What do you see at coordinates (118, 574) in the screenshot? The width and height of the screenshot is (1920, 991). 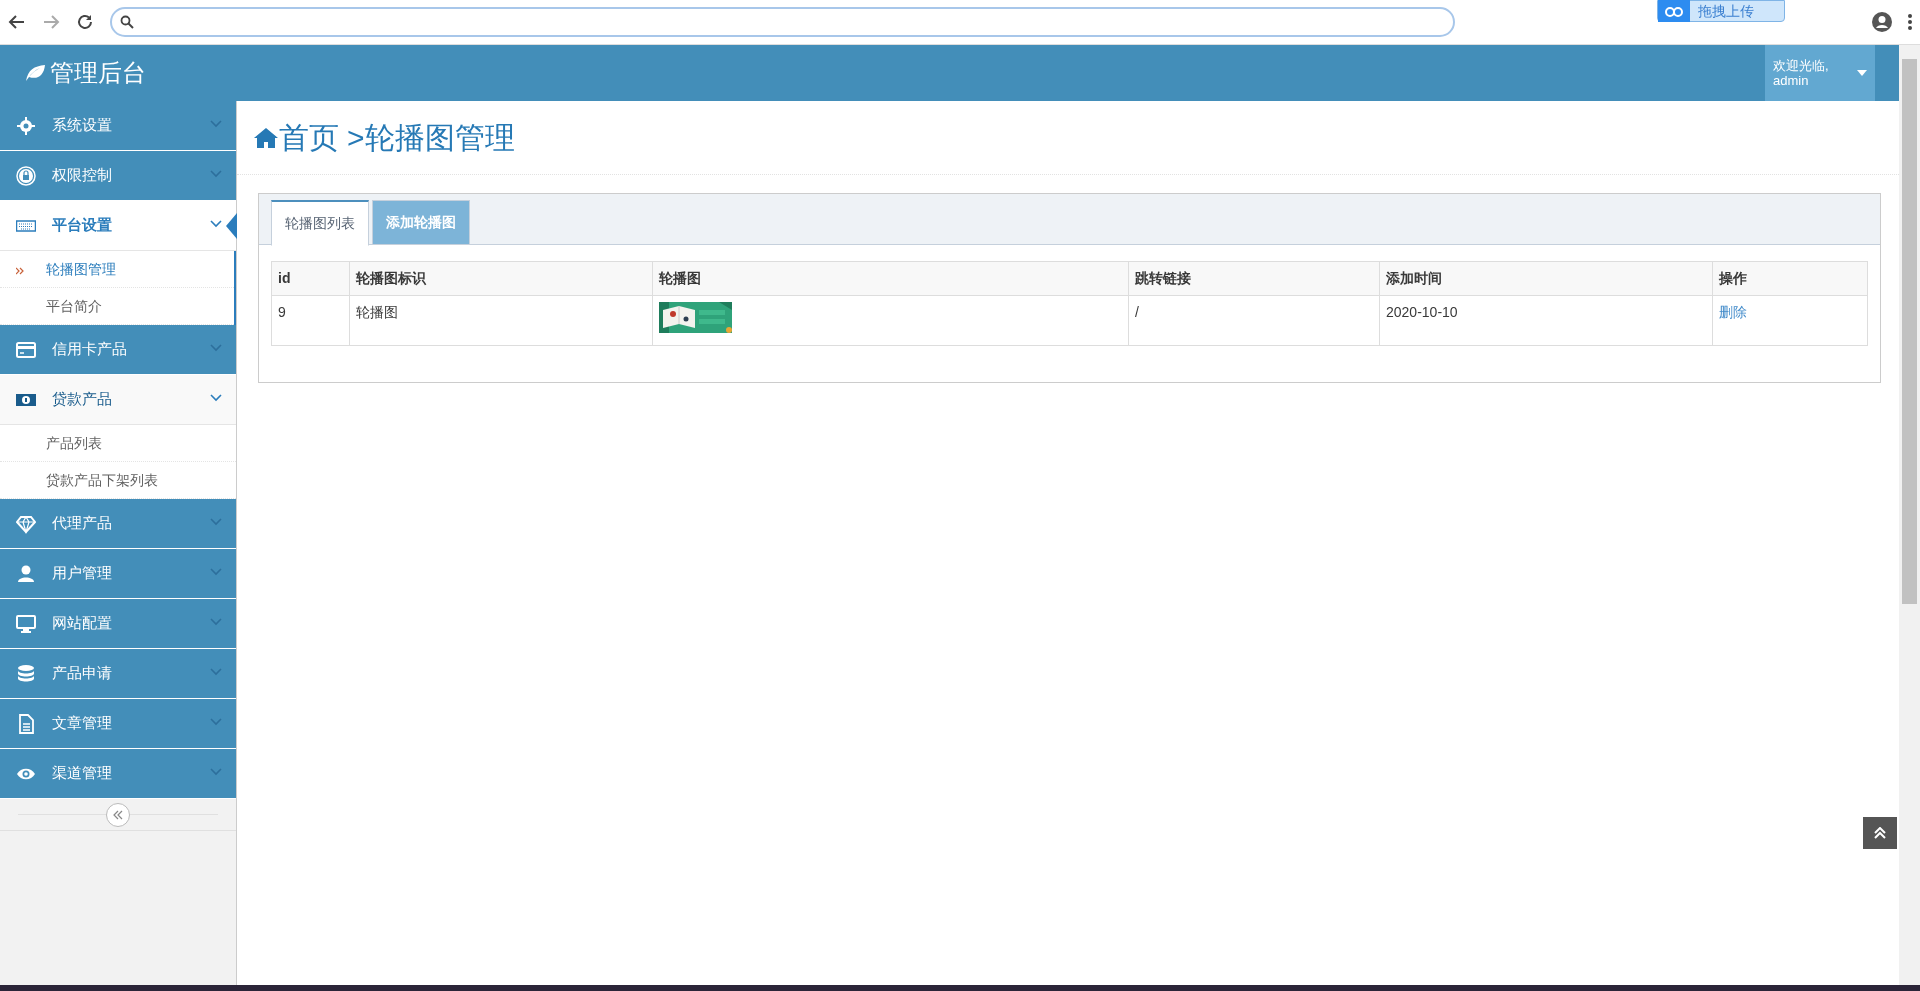 I see `sidebar-item: 用户管理` at bounding box center [118, 574].